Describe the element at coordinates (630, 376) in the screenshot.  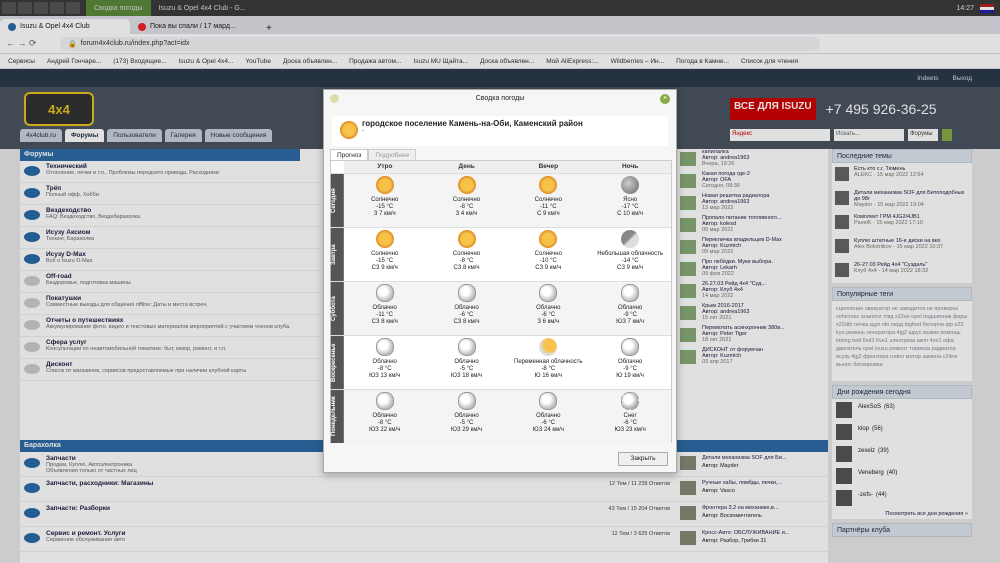
I see `wind: Ю 19 км/ч` at that location.